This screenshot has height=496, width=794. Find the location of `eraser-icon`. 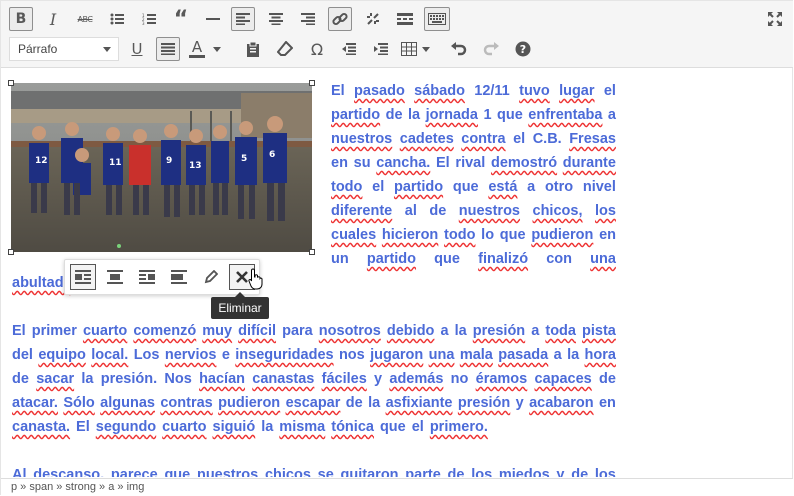

eraser-icon is located at coordinates (285, 48).